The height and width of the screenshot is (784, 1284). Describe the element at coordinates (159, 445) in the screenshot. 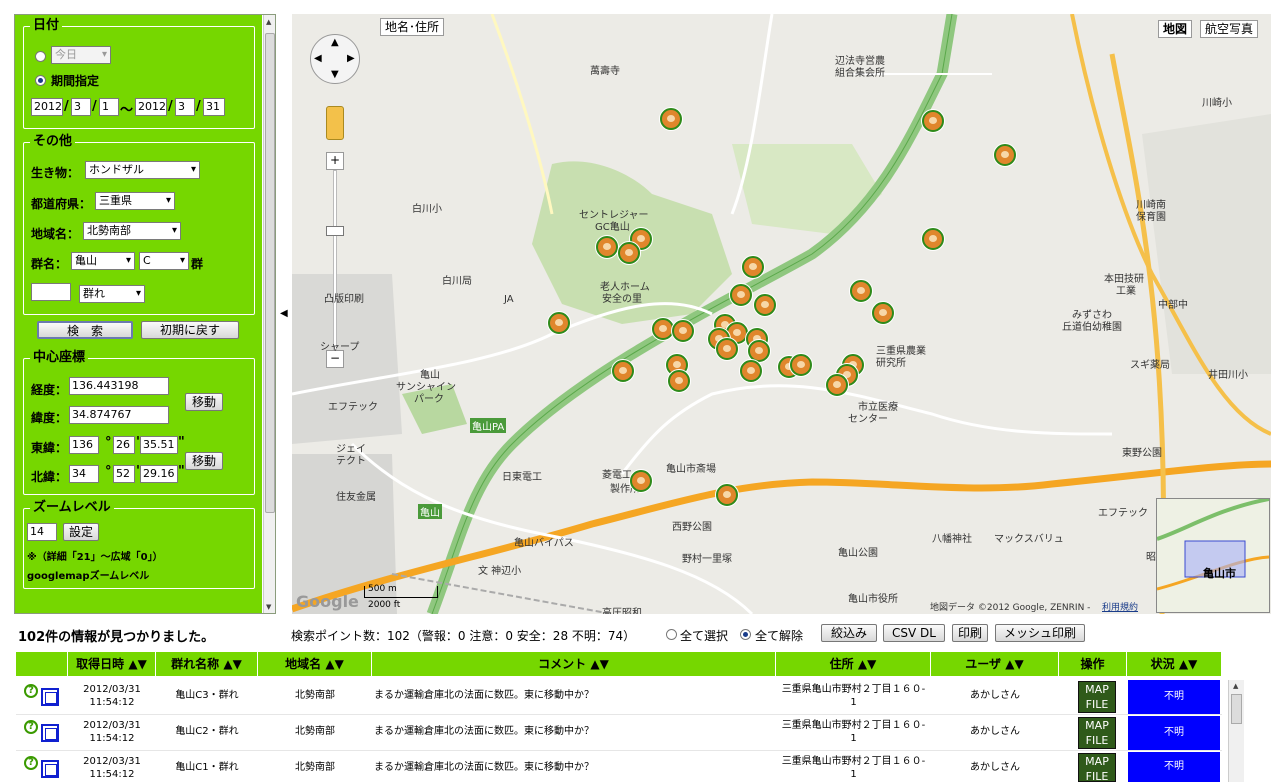

I see `east-sec-input: 35.51` at that location.